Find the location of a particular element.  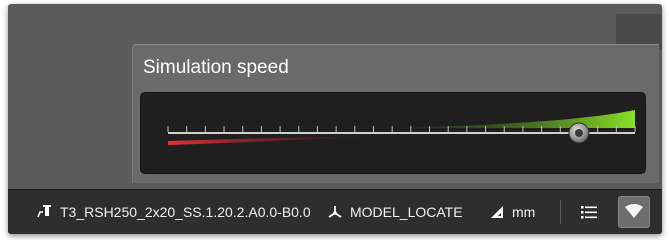

mode-name: MODEL_LOCATE is located at coordinates (406, 212).